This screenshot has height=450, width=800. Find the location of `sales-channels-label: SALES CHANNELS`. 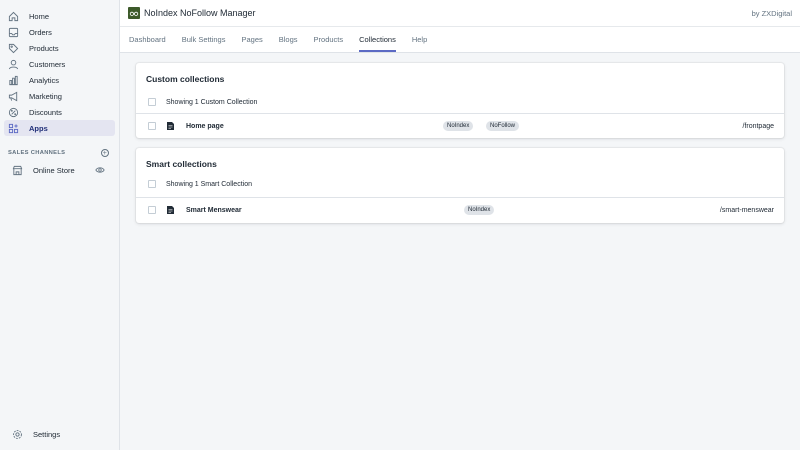

sales-channels-label: SALES CHANNELS is located at coordinates (37, 153).